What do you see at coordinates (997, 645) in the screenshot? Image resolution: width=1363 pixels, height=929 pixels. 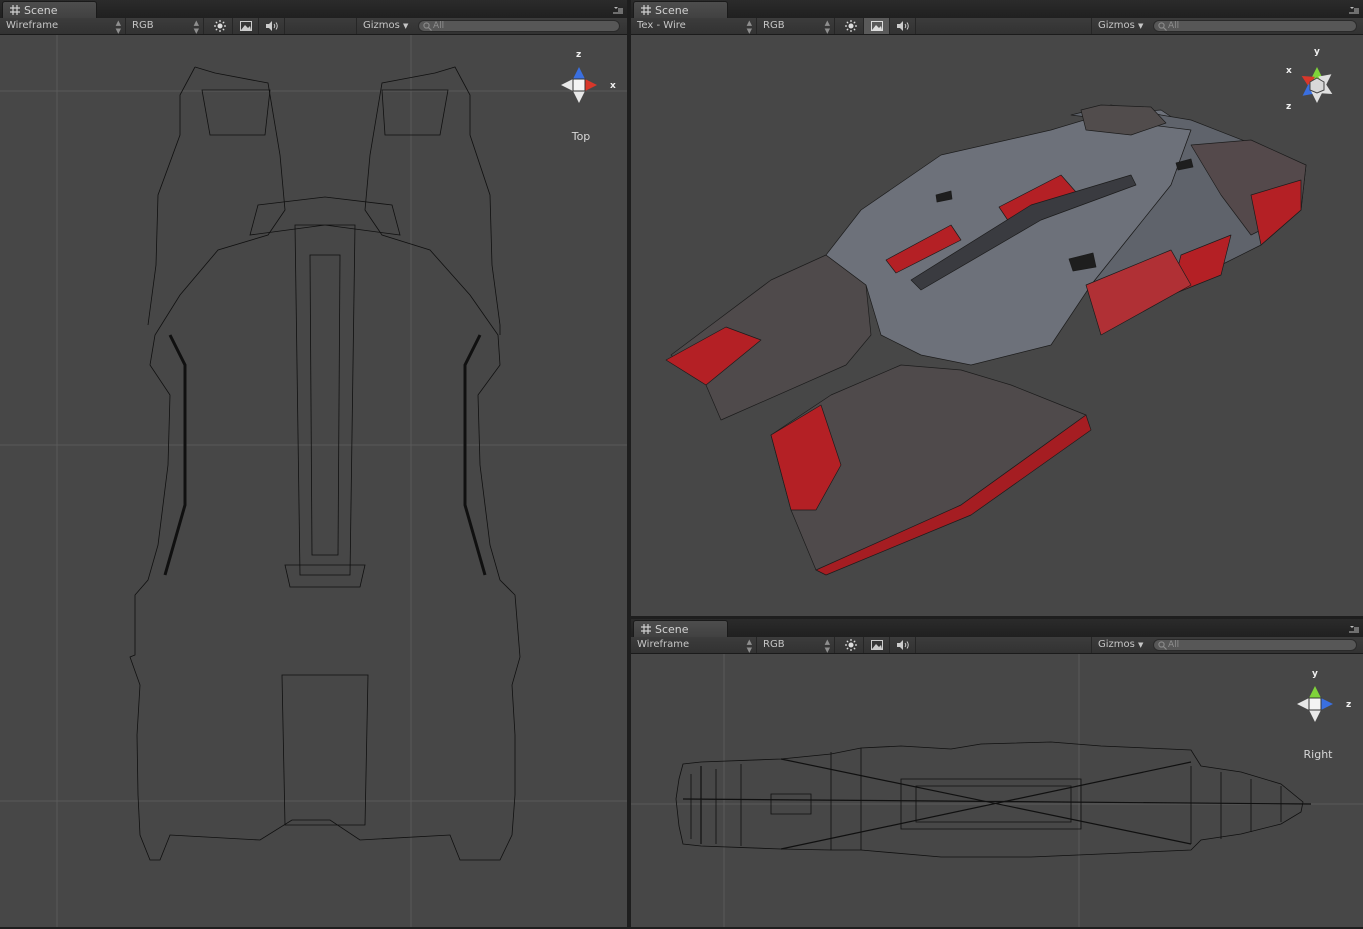 I see `scene-toolbar: Wireframe ▲ ▼ RGB ▲ ▼ Gizmos ▼` at bounding box center [997, 645].